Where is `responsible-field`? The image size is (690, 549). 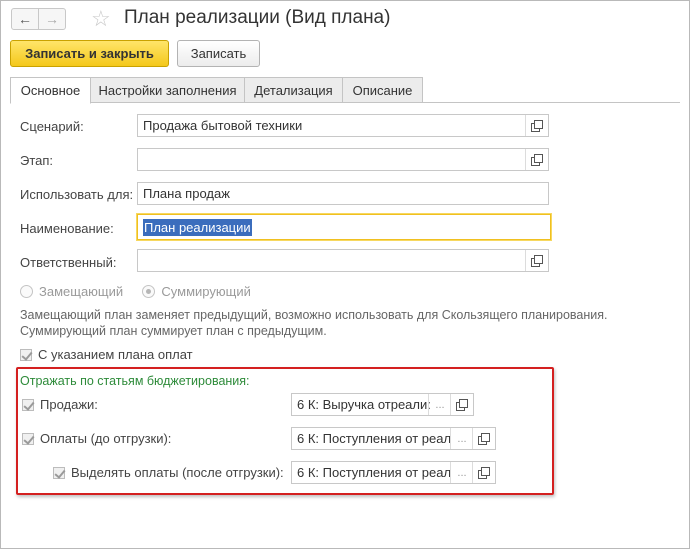
responsible-field is located at coordinates (343, 260).